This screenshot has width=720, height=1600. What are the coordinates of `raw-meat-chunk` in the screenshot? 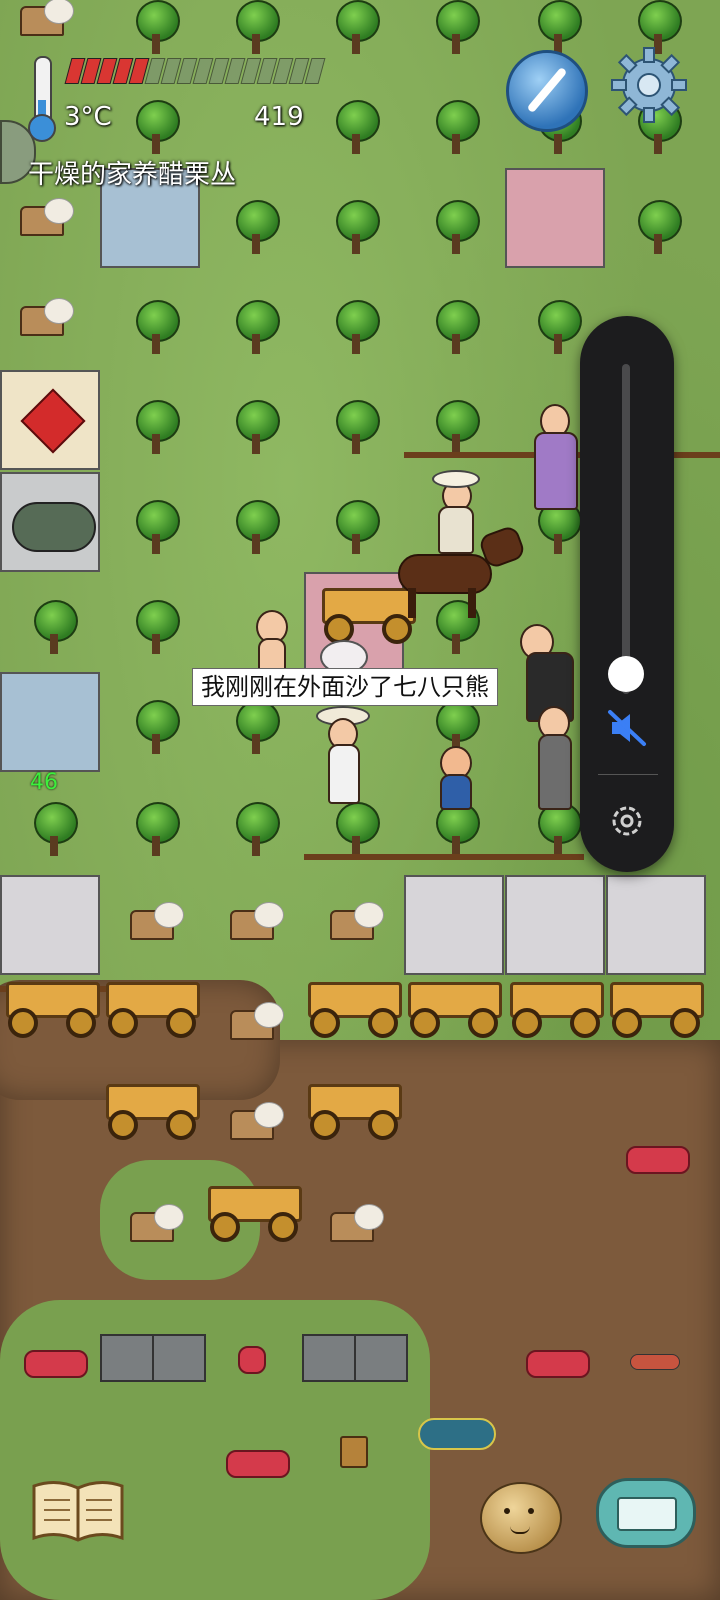 It's located at (252, 1360).